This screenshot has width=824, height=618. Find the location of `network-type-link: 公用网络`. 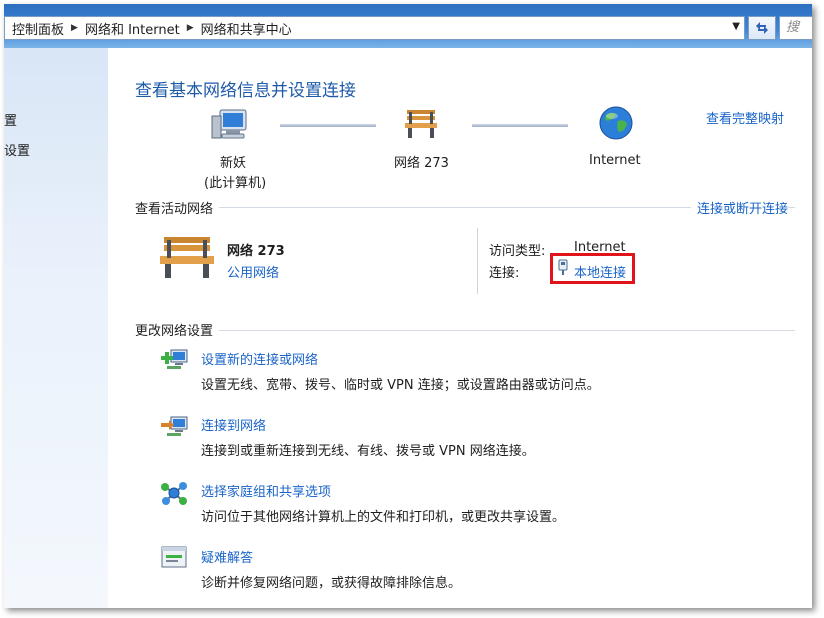

network-type-link: 公用网络 is located at coordinates (253, 271).